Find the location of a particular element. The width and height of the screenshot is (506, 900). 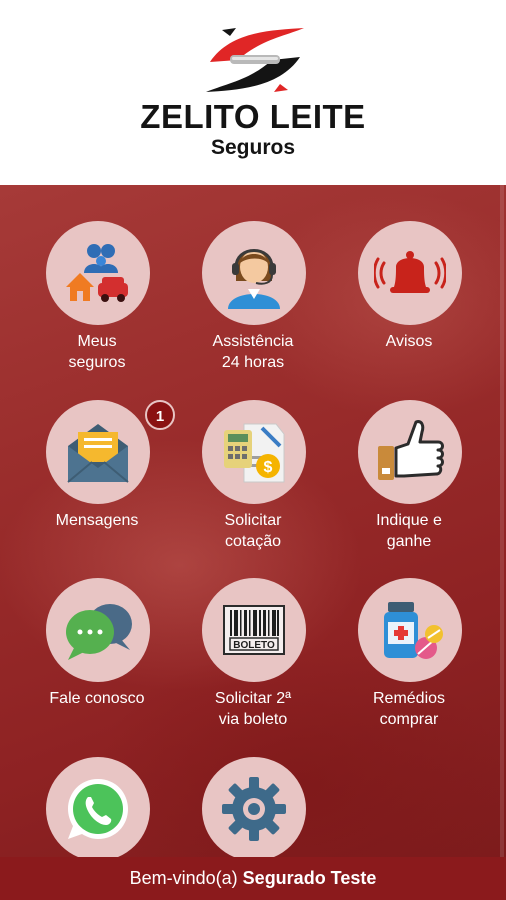

tile-label-line2: cotação is located at coordinates (253, 541).